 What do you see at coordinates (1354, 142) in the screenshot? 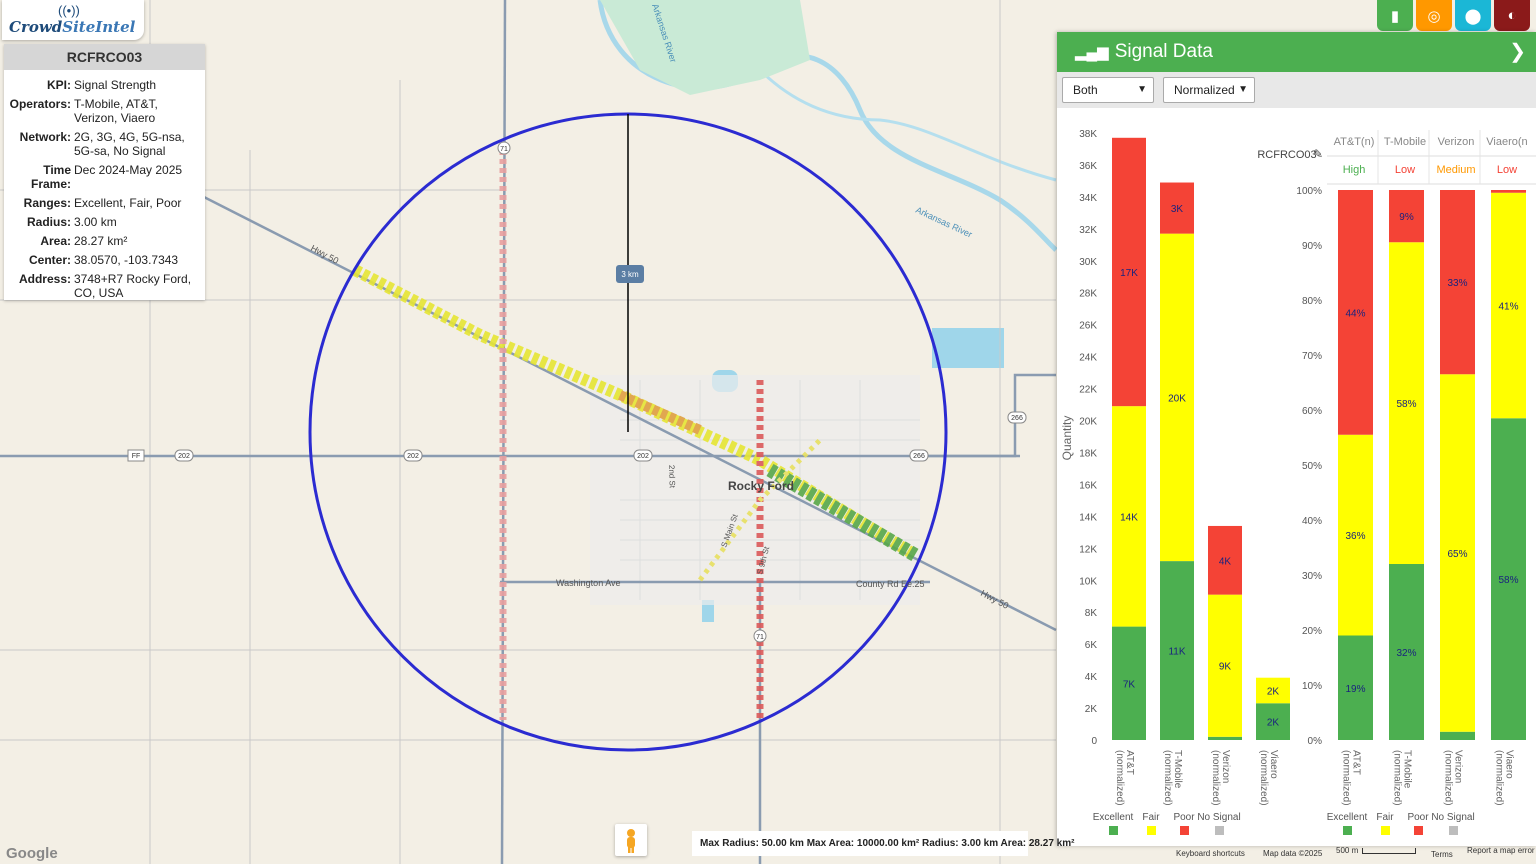
I see `rating-header: AT&T(n)` at bounding box center [1354, 142].